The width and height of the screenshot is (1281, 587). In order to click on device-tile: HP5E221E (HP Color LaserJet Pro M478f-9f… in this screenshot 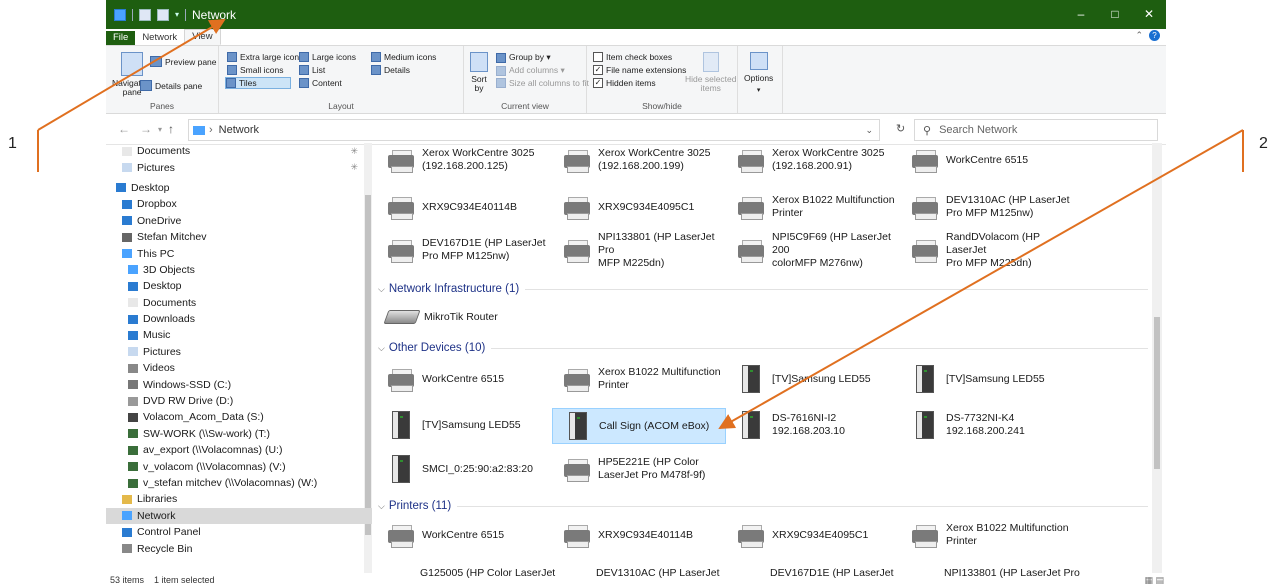, I will do `click(638, 469)`.